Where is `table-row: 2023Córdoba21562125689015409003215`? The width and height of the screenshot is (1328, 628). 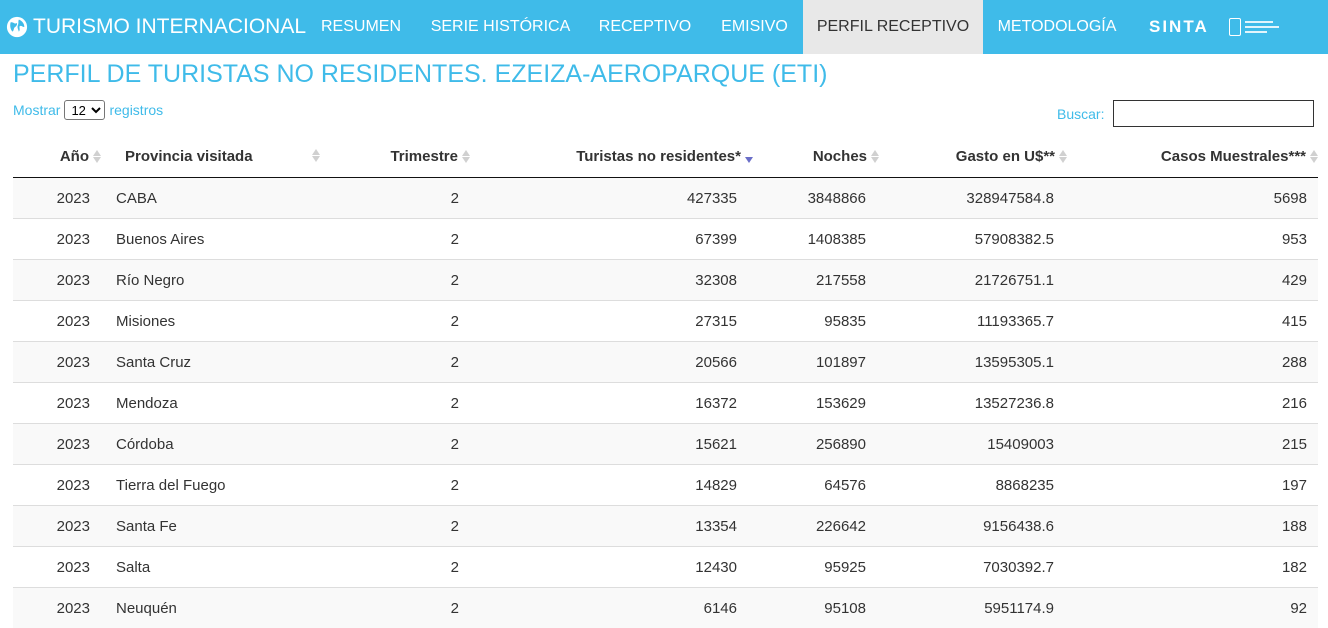 table-row: 2023Córdoba21562125689015409003215 is located at coordinates (665, 444).